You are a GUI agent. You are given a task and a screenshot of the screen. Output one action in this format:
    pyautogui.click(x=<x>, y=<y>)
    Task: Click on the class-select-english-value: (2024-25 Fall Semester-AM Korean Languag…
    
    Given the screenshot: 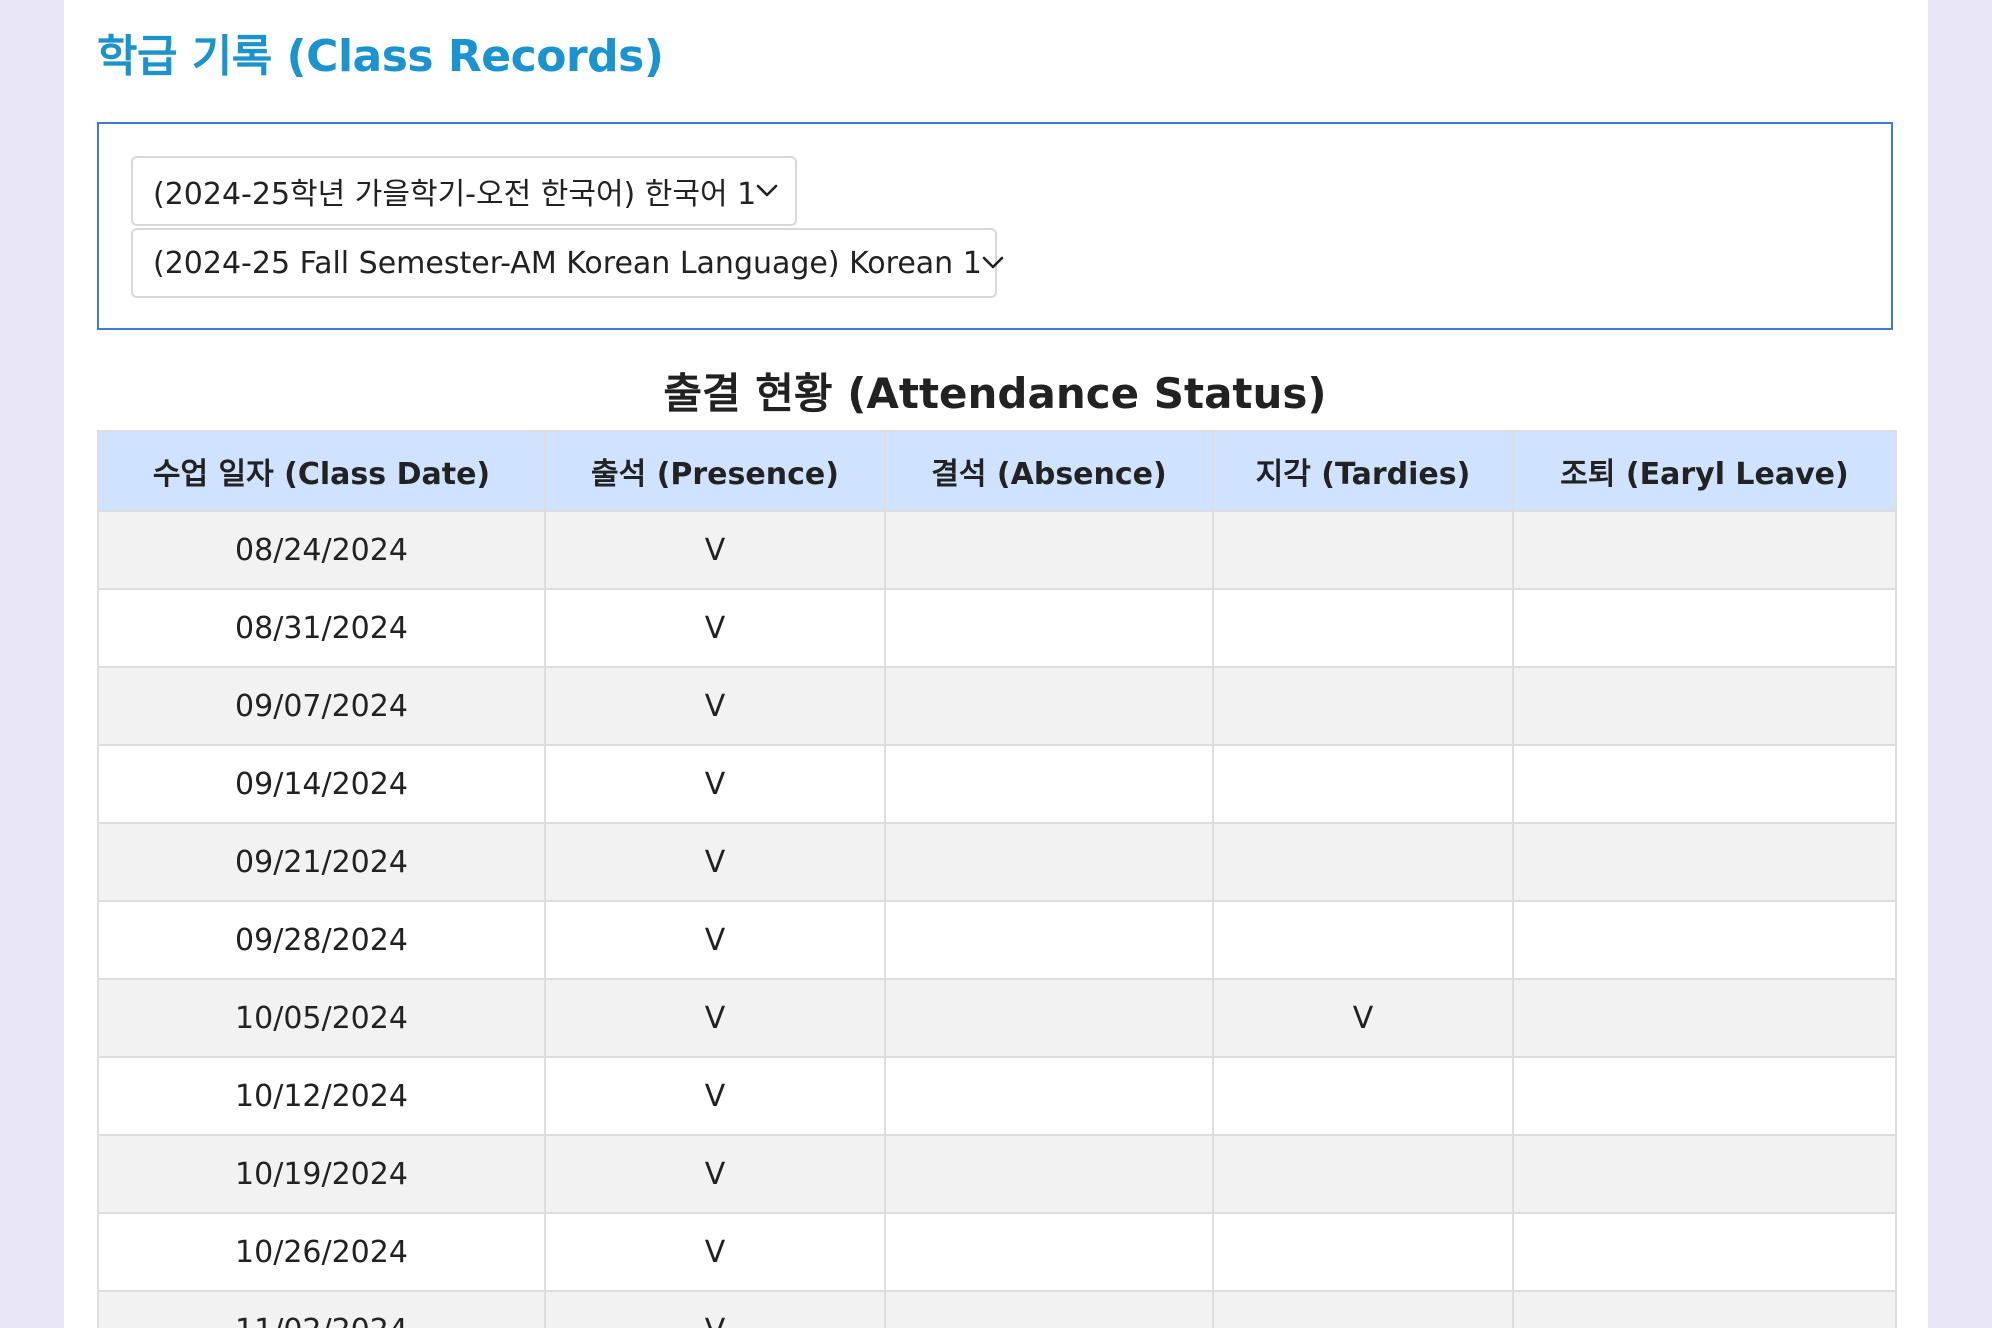 What is the action you would take?
    pyautogui.click(x=567, y=263)
    